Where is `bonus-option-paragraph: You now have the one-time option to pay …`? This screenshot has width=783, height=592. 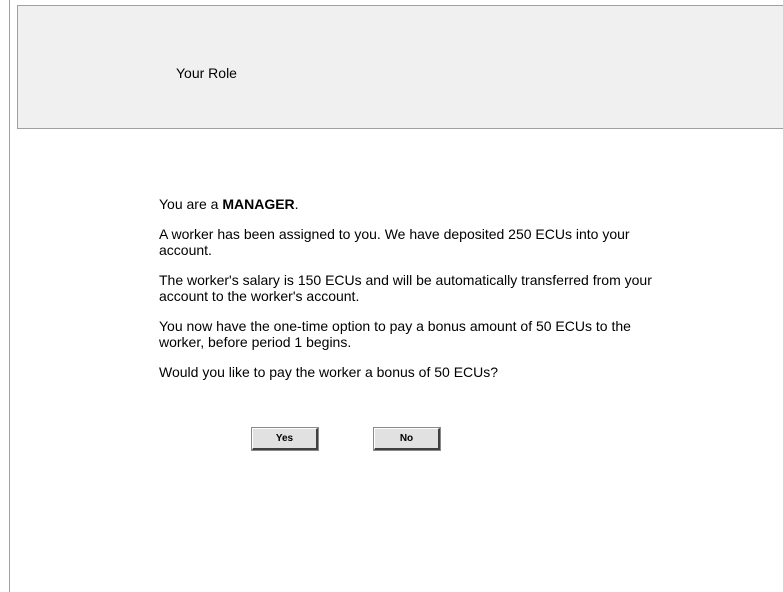
bonus-option-paragraph: You now have the one-time option to pay … is located at coordinates (395, 334).